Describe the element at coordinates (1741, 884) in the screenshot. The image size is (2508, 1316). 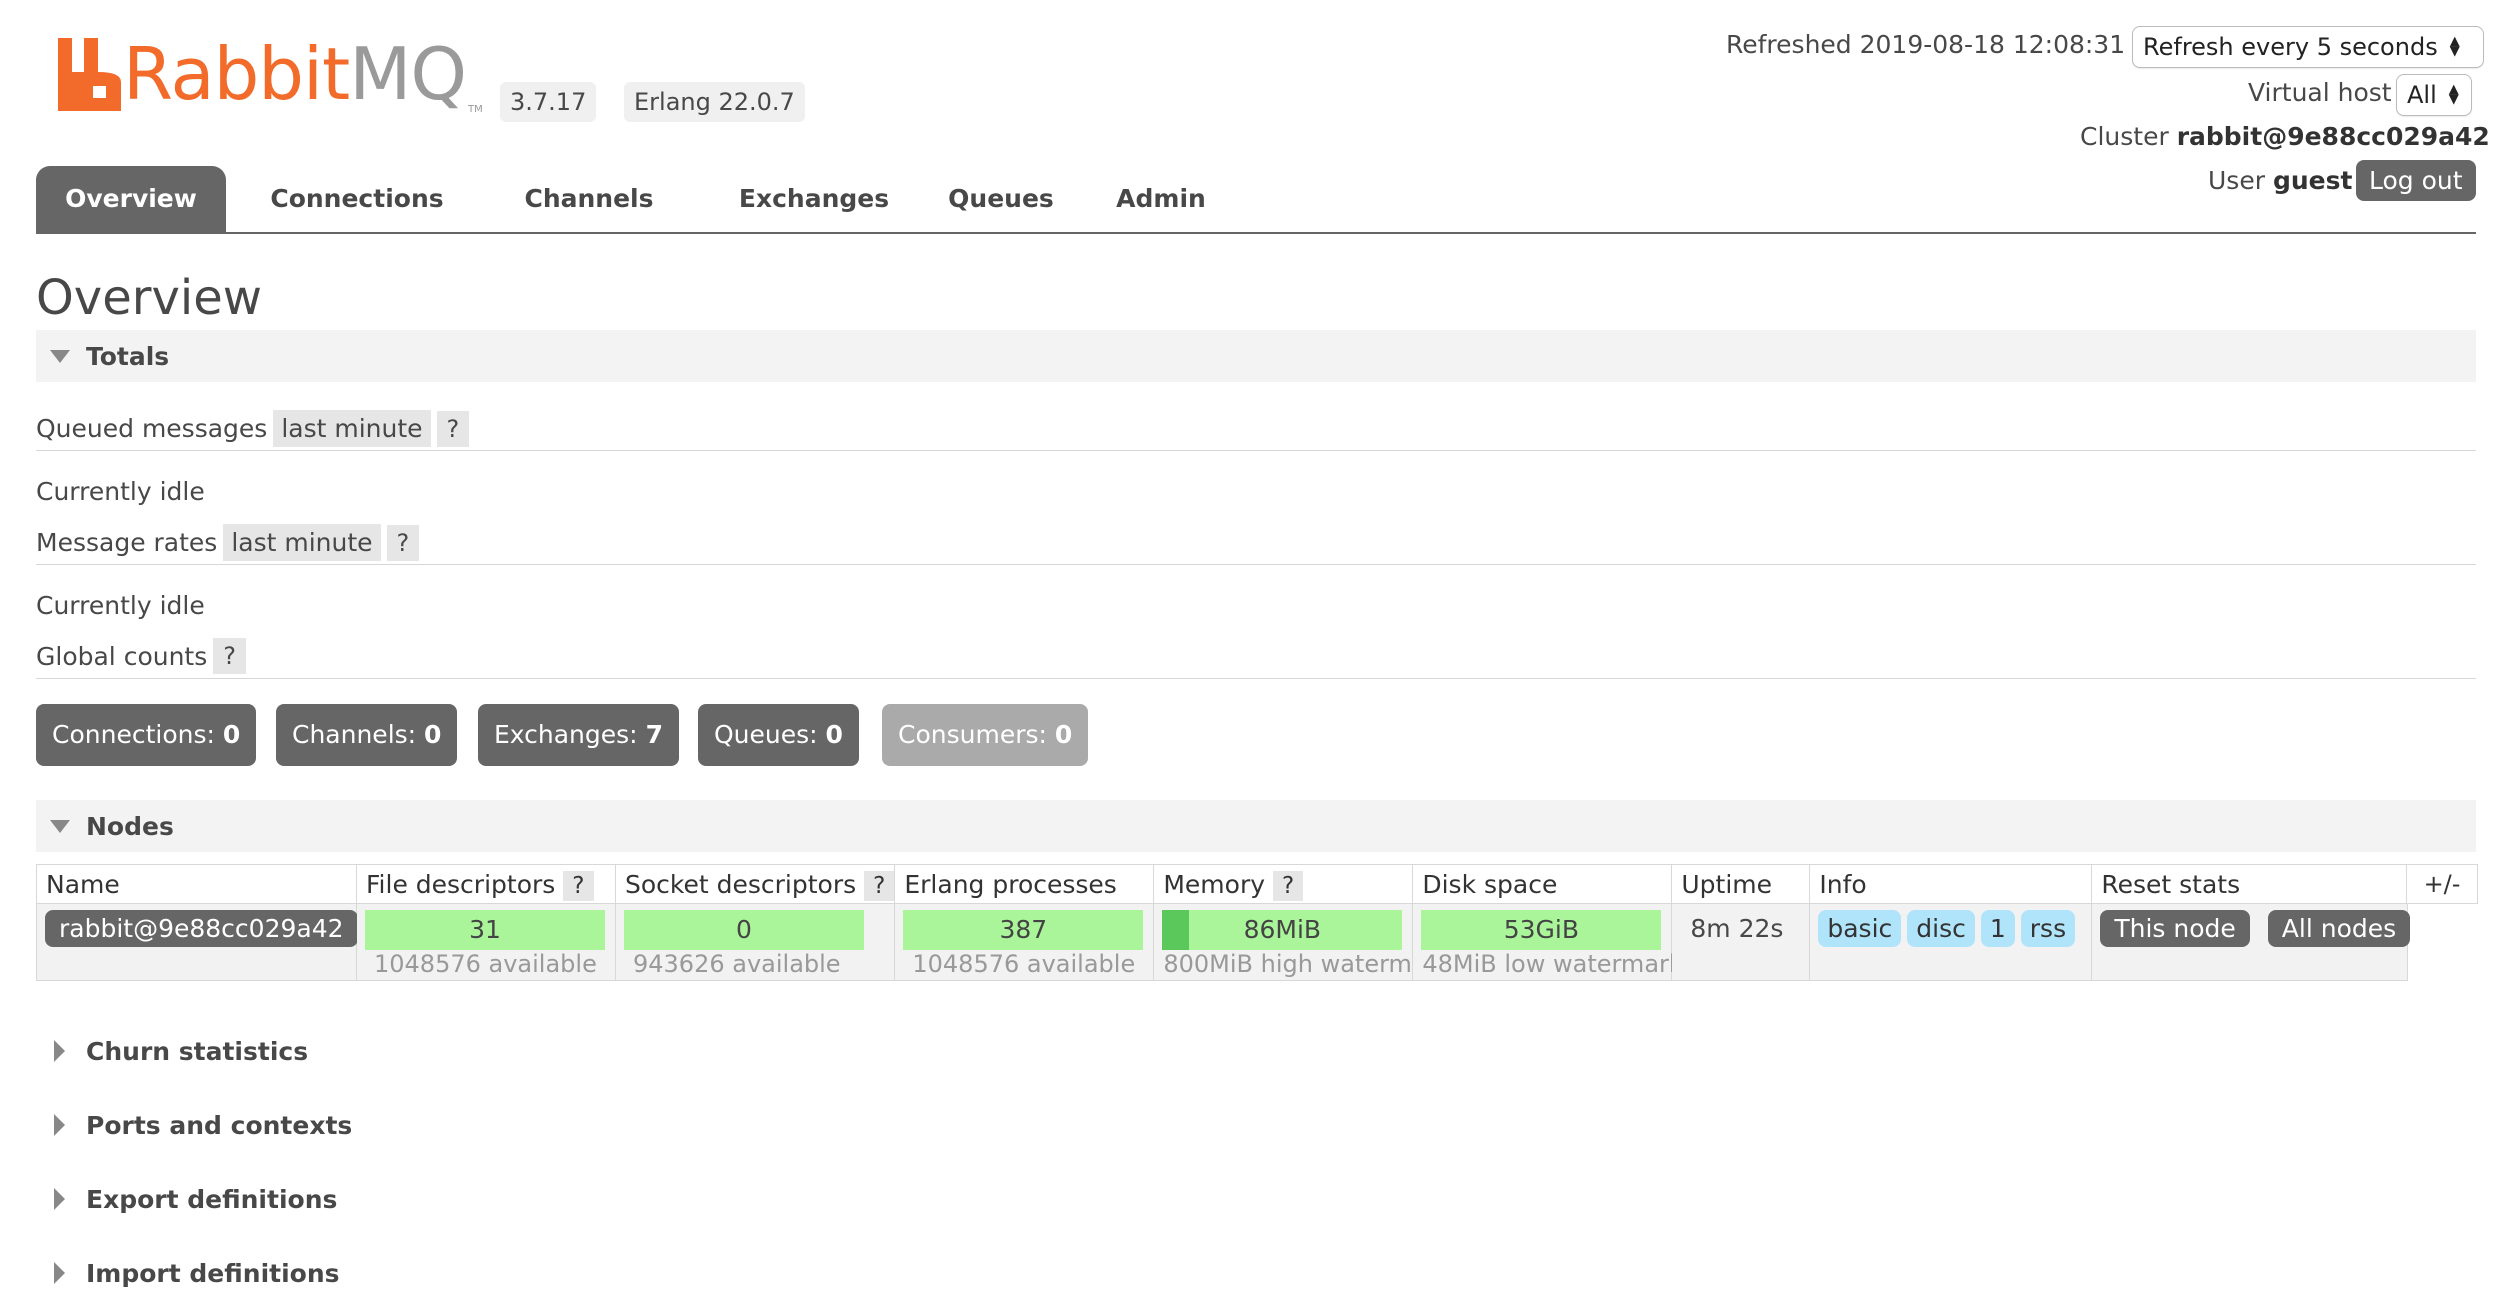
I see `col-uptime: Uptime` at that location.